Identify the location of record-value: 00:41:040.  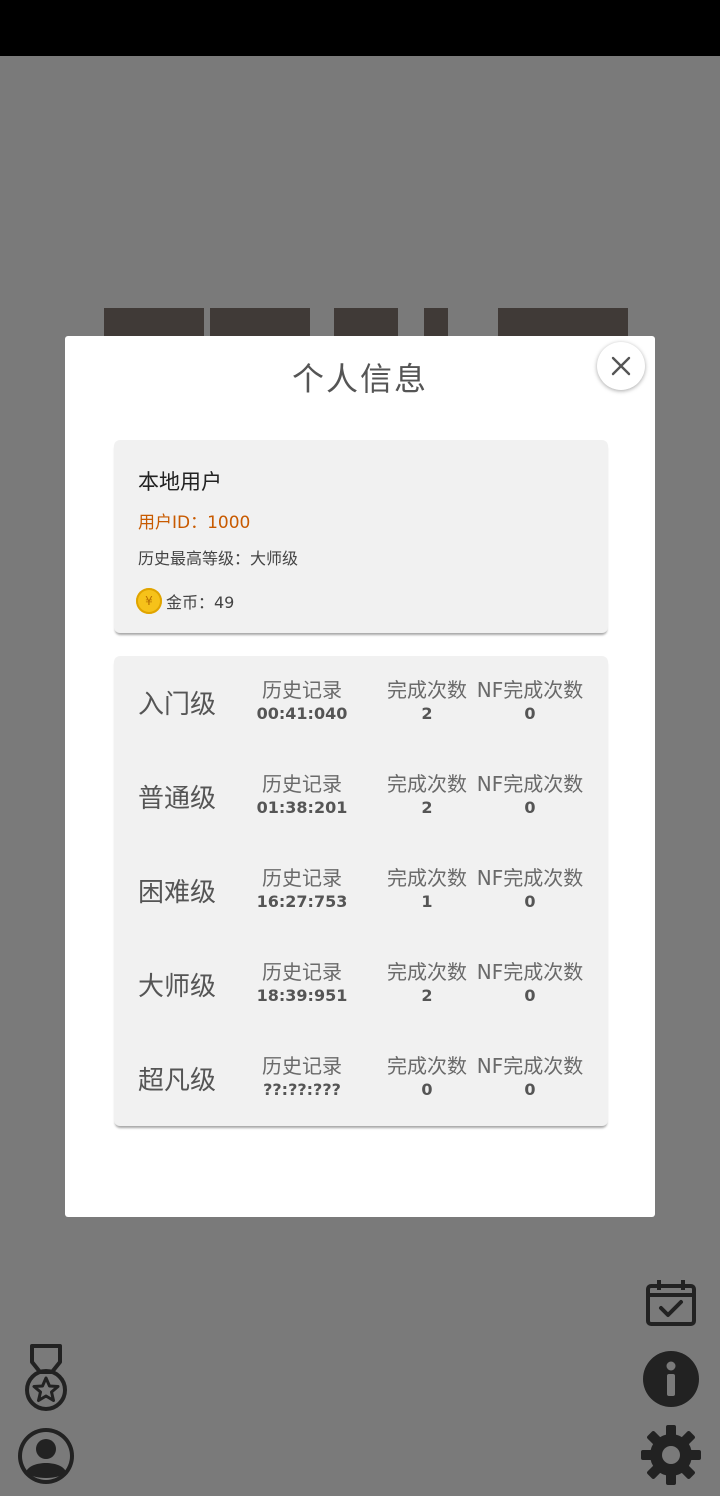
(302, 713).